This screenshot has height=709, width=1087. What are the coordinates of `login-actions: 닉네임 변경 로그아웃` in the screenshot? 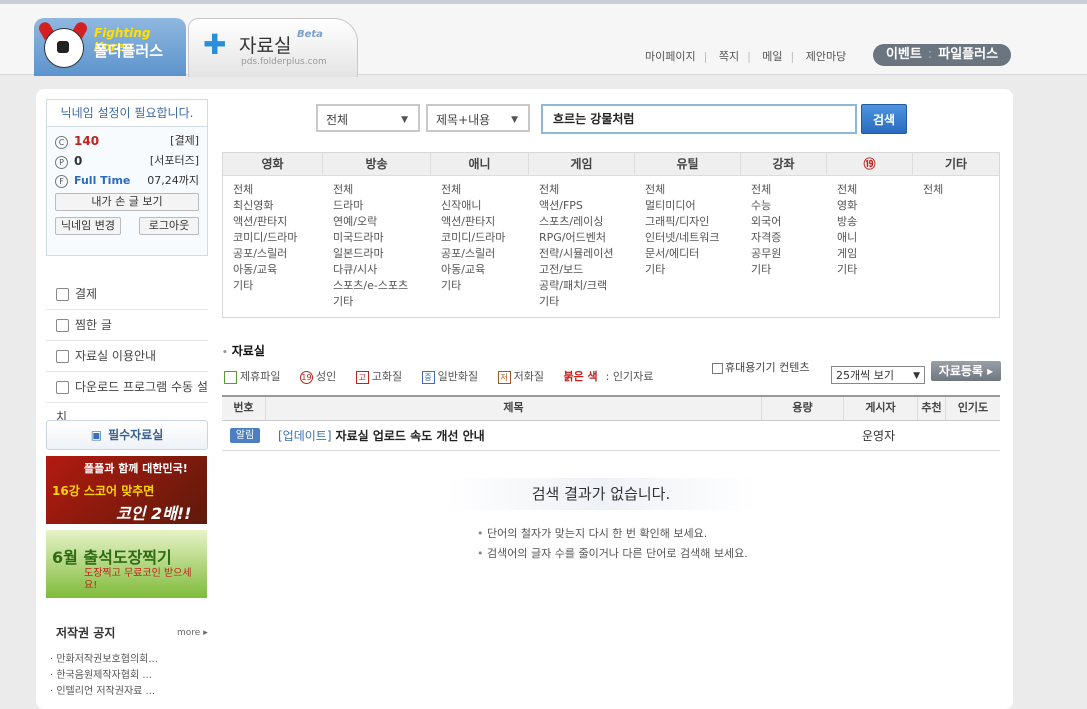 It's located at (127, 226).